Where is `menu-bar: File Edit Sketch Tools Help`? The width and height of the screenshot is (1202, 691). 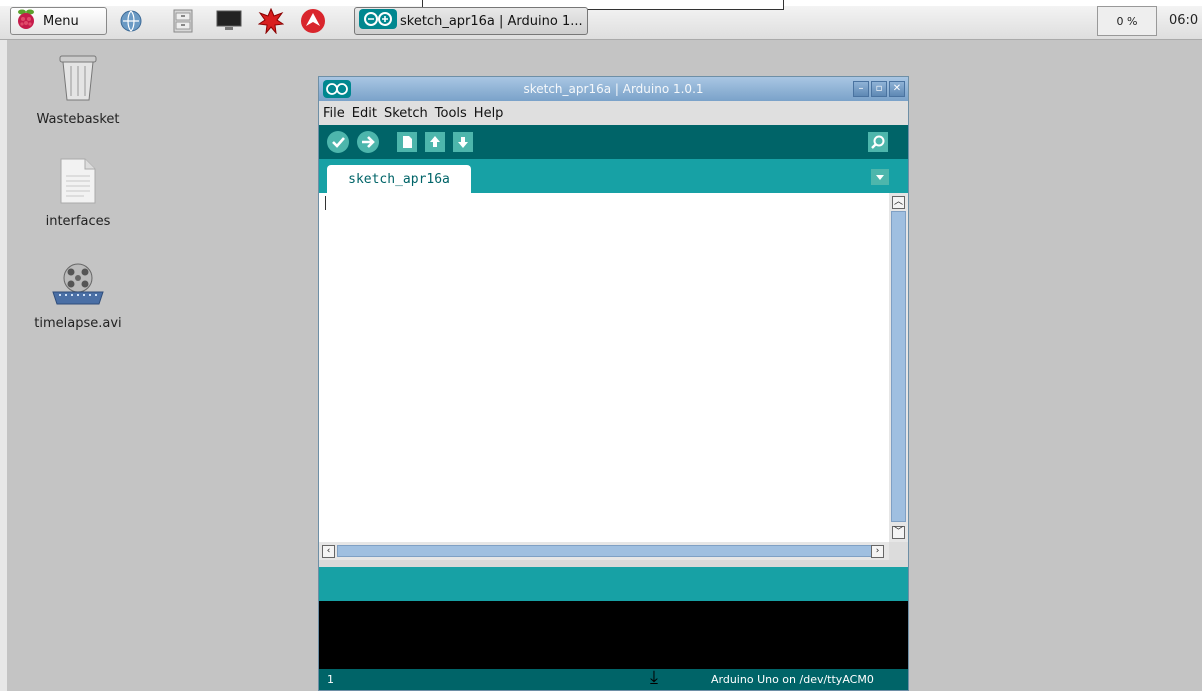 menu-bar: File Edit Sketch Tools Help is located at coordinates (613, 113).